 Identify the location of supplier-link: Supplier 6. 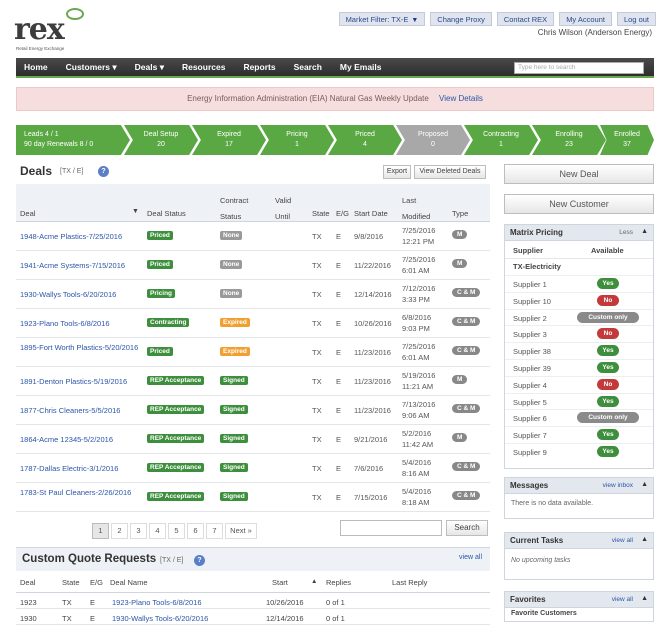
(530, 418).